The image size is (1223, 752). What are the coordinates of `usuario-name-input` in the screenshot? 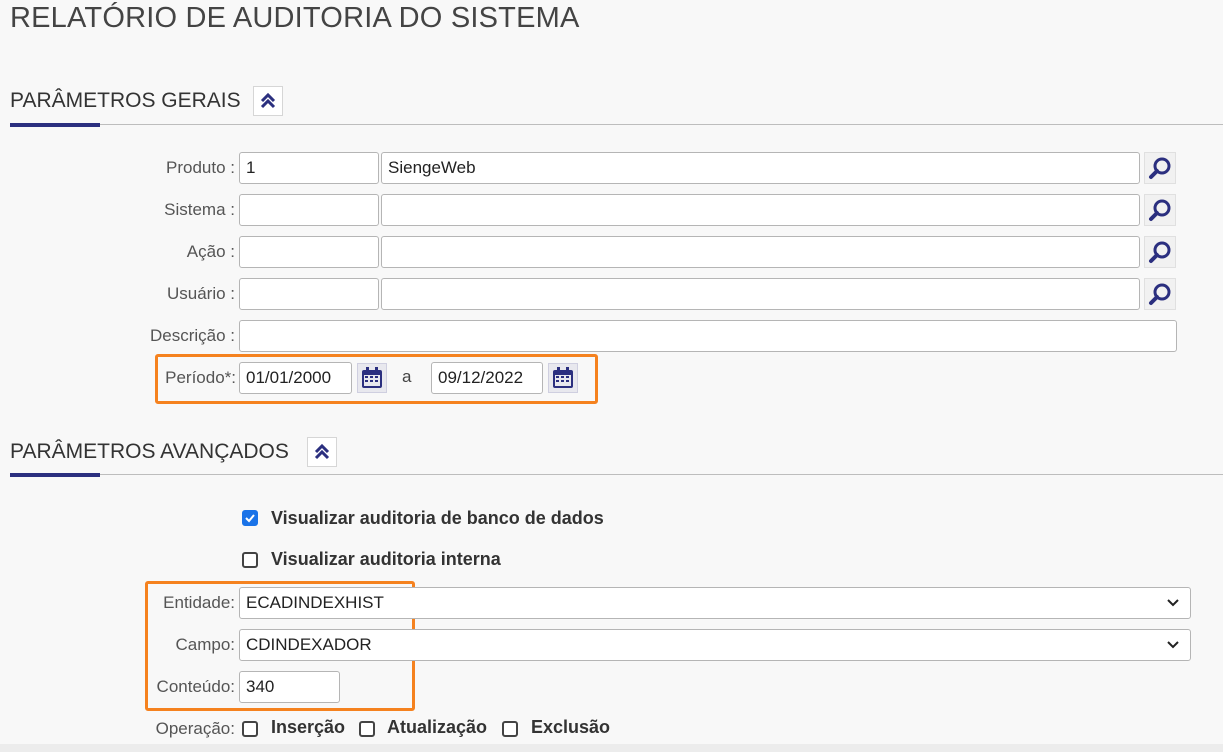 It's located at (760, 294).